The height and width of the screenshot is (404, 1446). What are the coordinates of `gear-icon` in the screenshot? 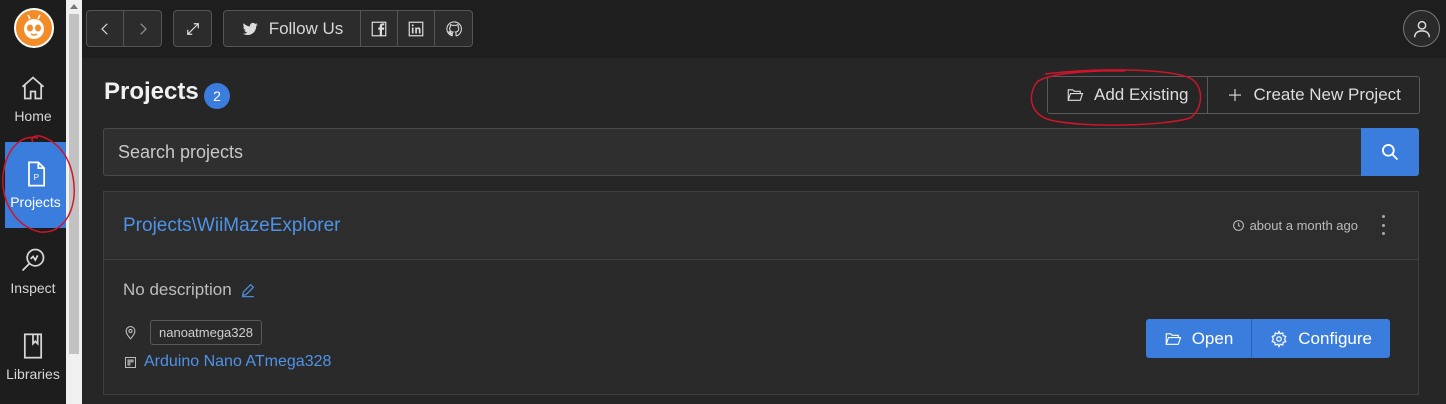 It's located at (1279, 338).